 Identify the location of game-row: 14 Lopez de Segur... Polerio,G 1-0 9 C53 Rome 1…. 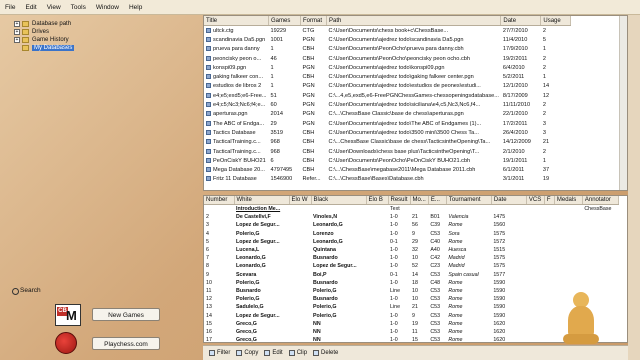
(411, 315).